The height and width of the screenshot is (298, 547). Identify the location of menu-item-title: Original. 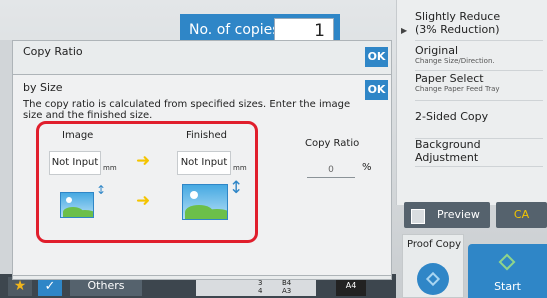
(437, 50).